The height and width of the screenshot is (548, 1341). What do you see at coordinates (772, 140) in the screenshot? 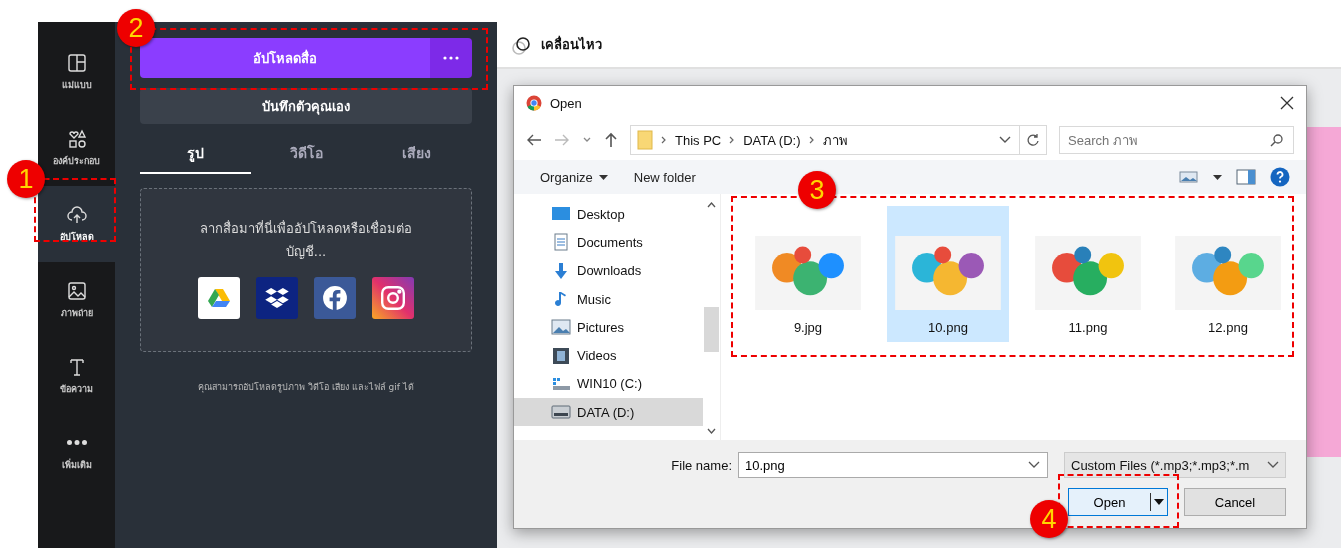
I see `breadcrumb-item: DATA (D:)` at bounding box center [772, 140].